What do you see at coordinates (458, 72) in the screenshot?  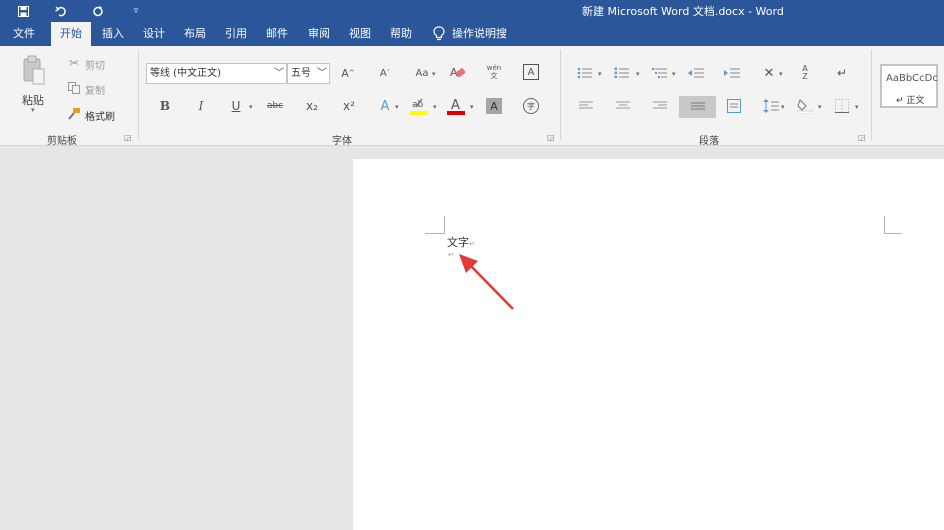 I see `clear-formatting-icon: A` at bounding box center [458, 72].